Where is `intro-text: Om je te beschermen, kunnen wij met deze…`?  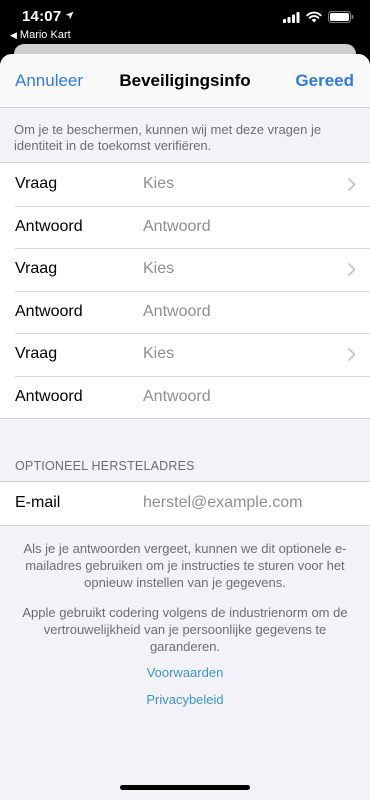 intro-text: Om je te beschermen, kunnen wij met deze… is located at coordinates (168, 137).